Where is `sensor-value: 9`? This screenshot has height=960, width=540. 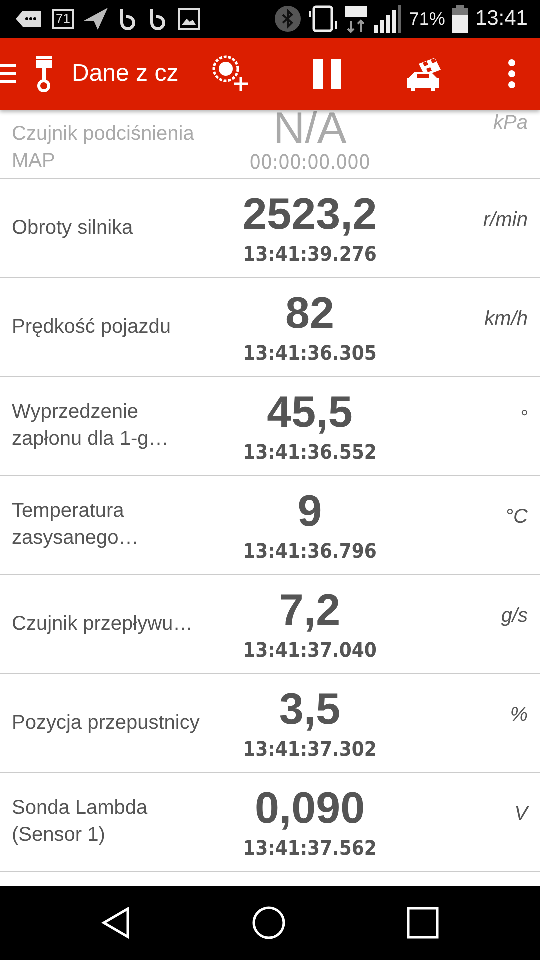 sensor-value: 9 is located at coordinates (310, 512).